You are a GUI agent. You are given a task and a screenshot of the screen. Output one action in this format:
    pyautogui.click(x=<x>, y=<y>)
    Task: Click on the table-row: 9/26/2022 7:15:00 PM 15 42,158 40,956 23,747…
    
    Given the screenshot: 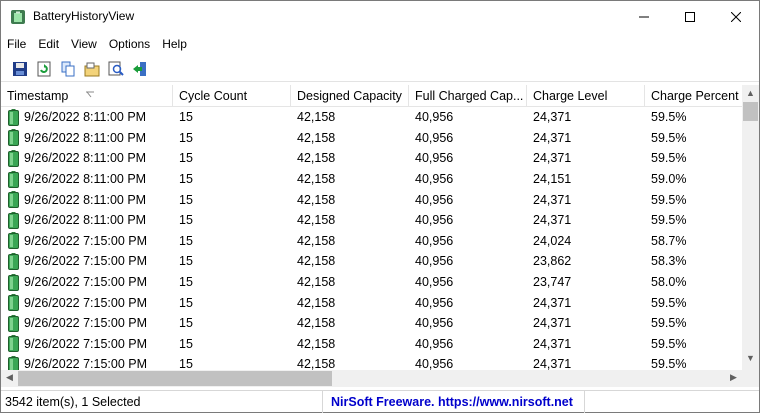 What is the action you would take?
    pyautogui.click(x=371, y=282)
    